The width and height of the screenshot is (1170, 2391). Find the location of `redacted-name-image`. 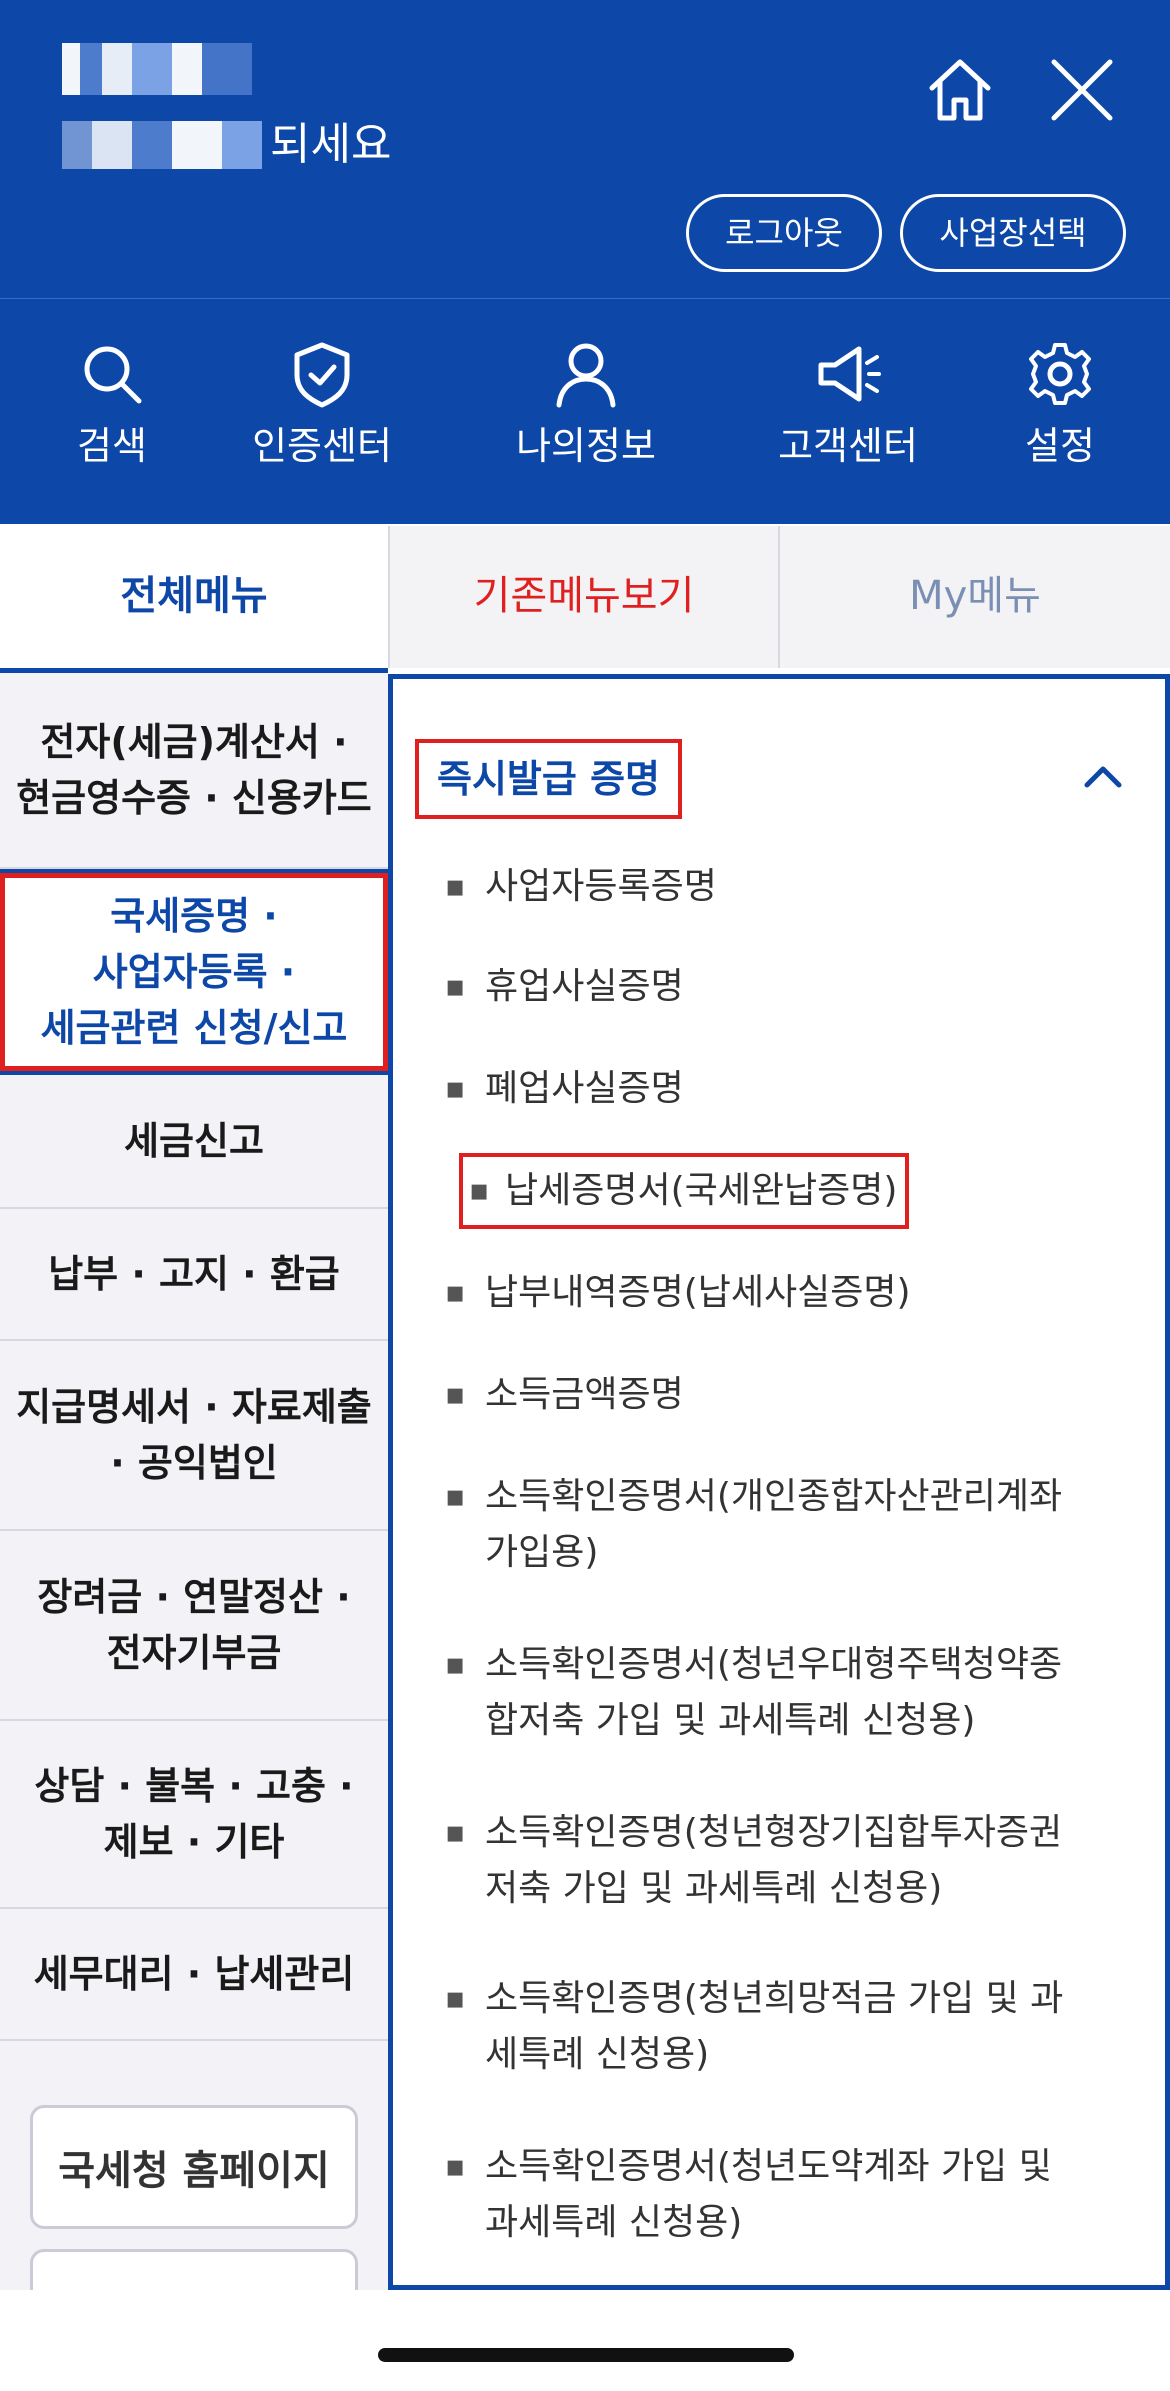

redacted-name-image is located at coordinates (157, 69).